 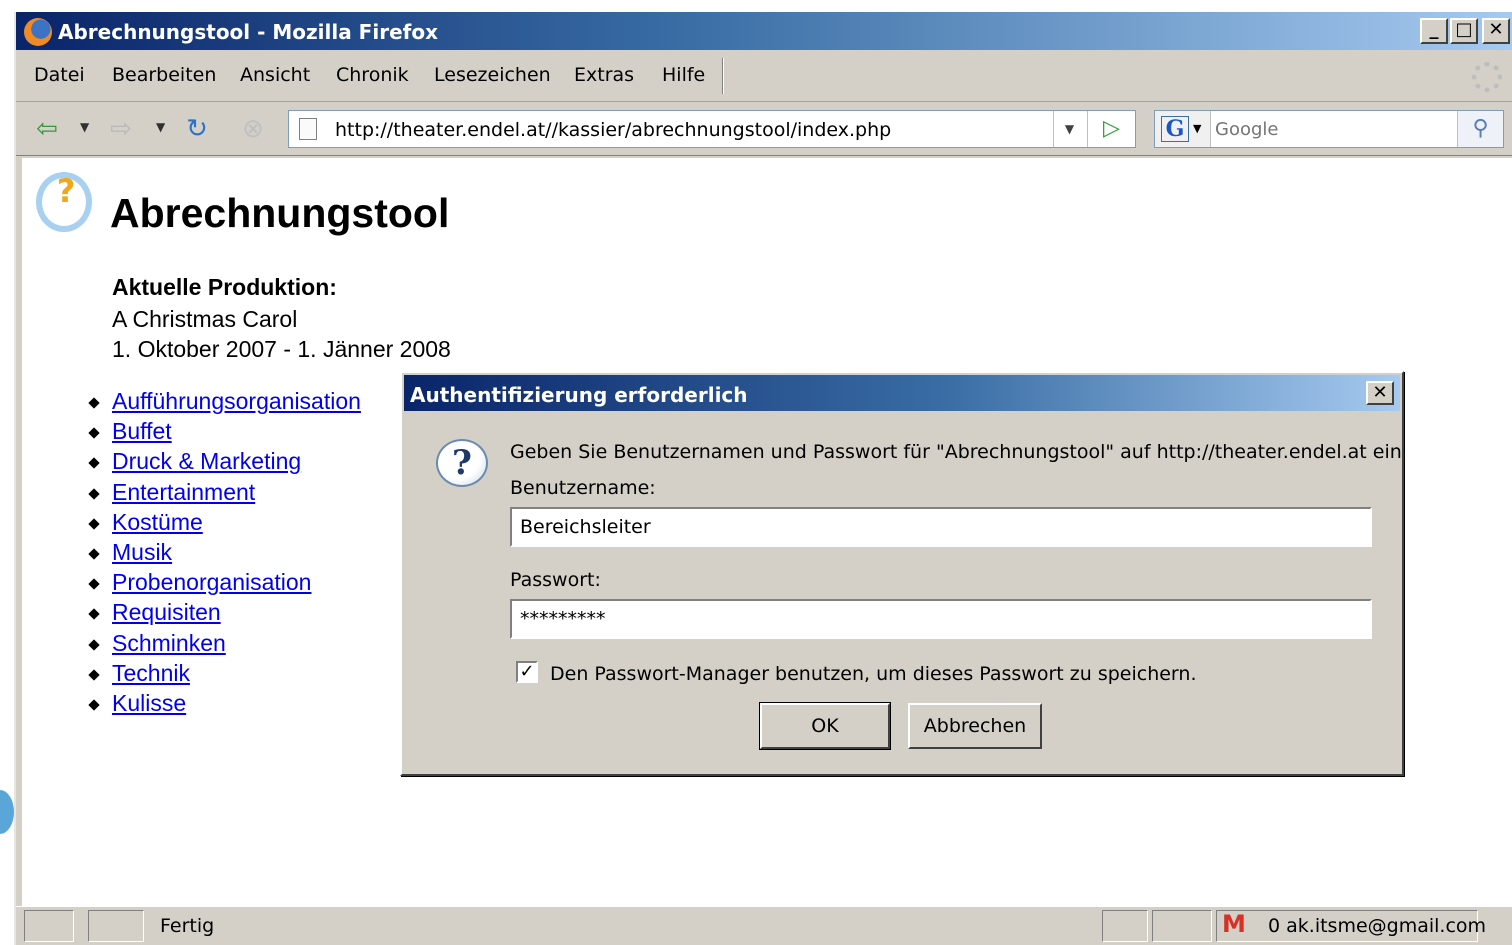 What do you see at coordinates (825, 726) in the screenshot?
I see `ok-button: OK` at bounding box center [825, 726].